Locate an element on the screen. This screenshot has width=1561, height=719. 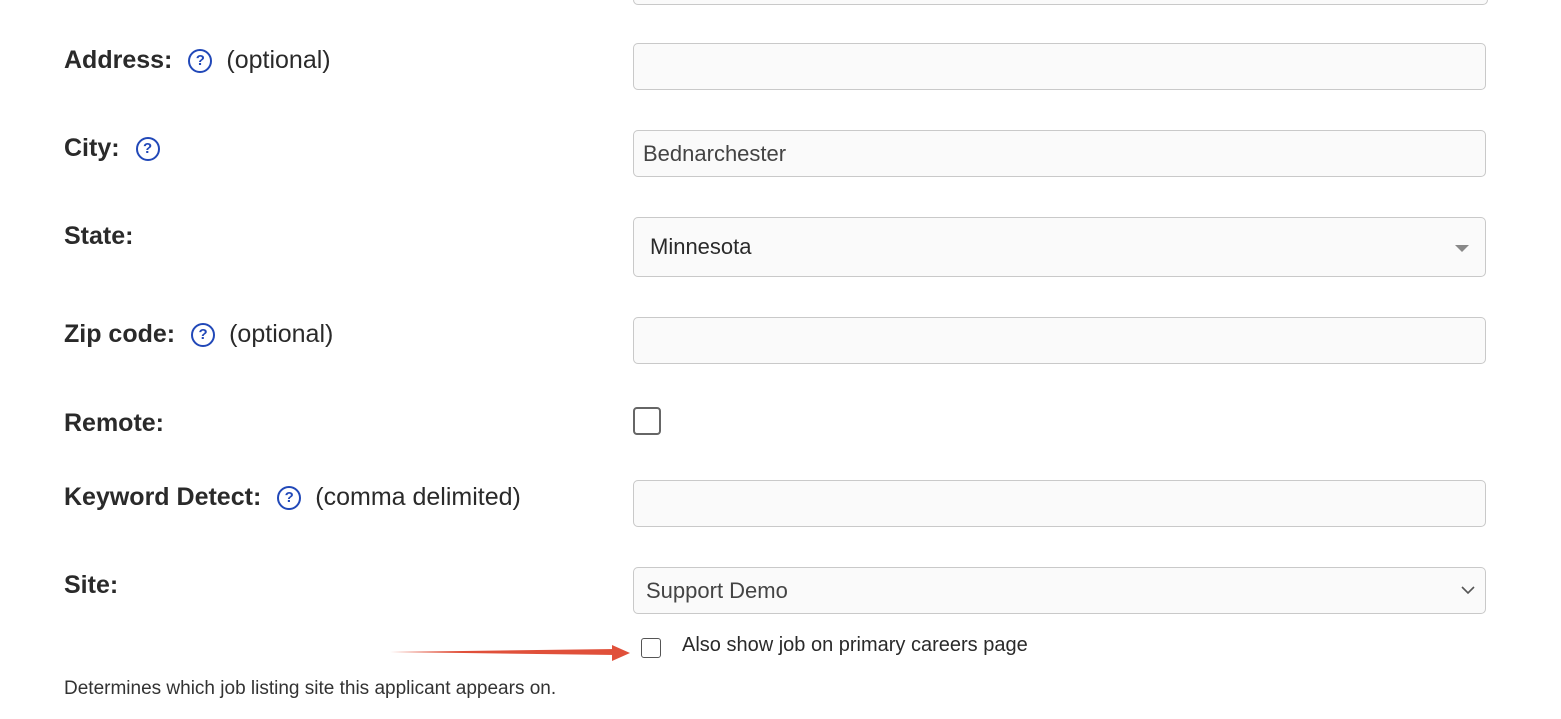
remote-label-row: Remote: is located at coordinates (114, 423).